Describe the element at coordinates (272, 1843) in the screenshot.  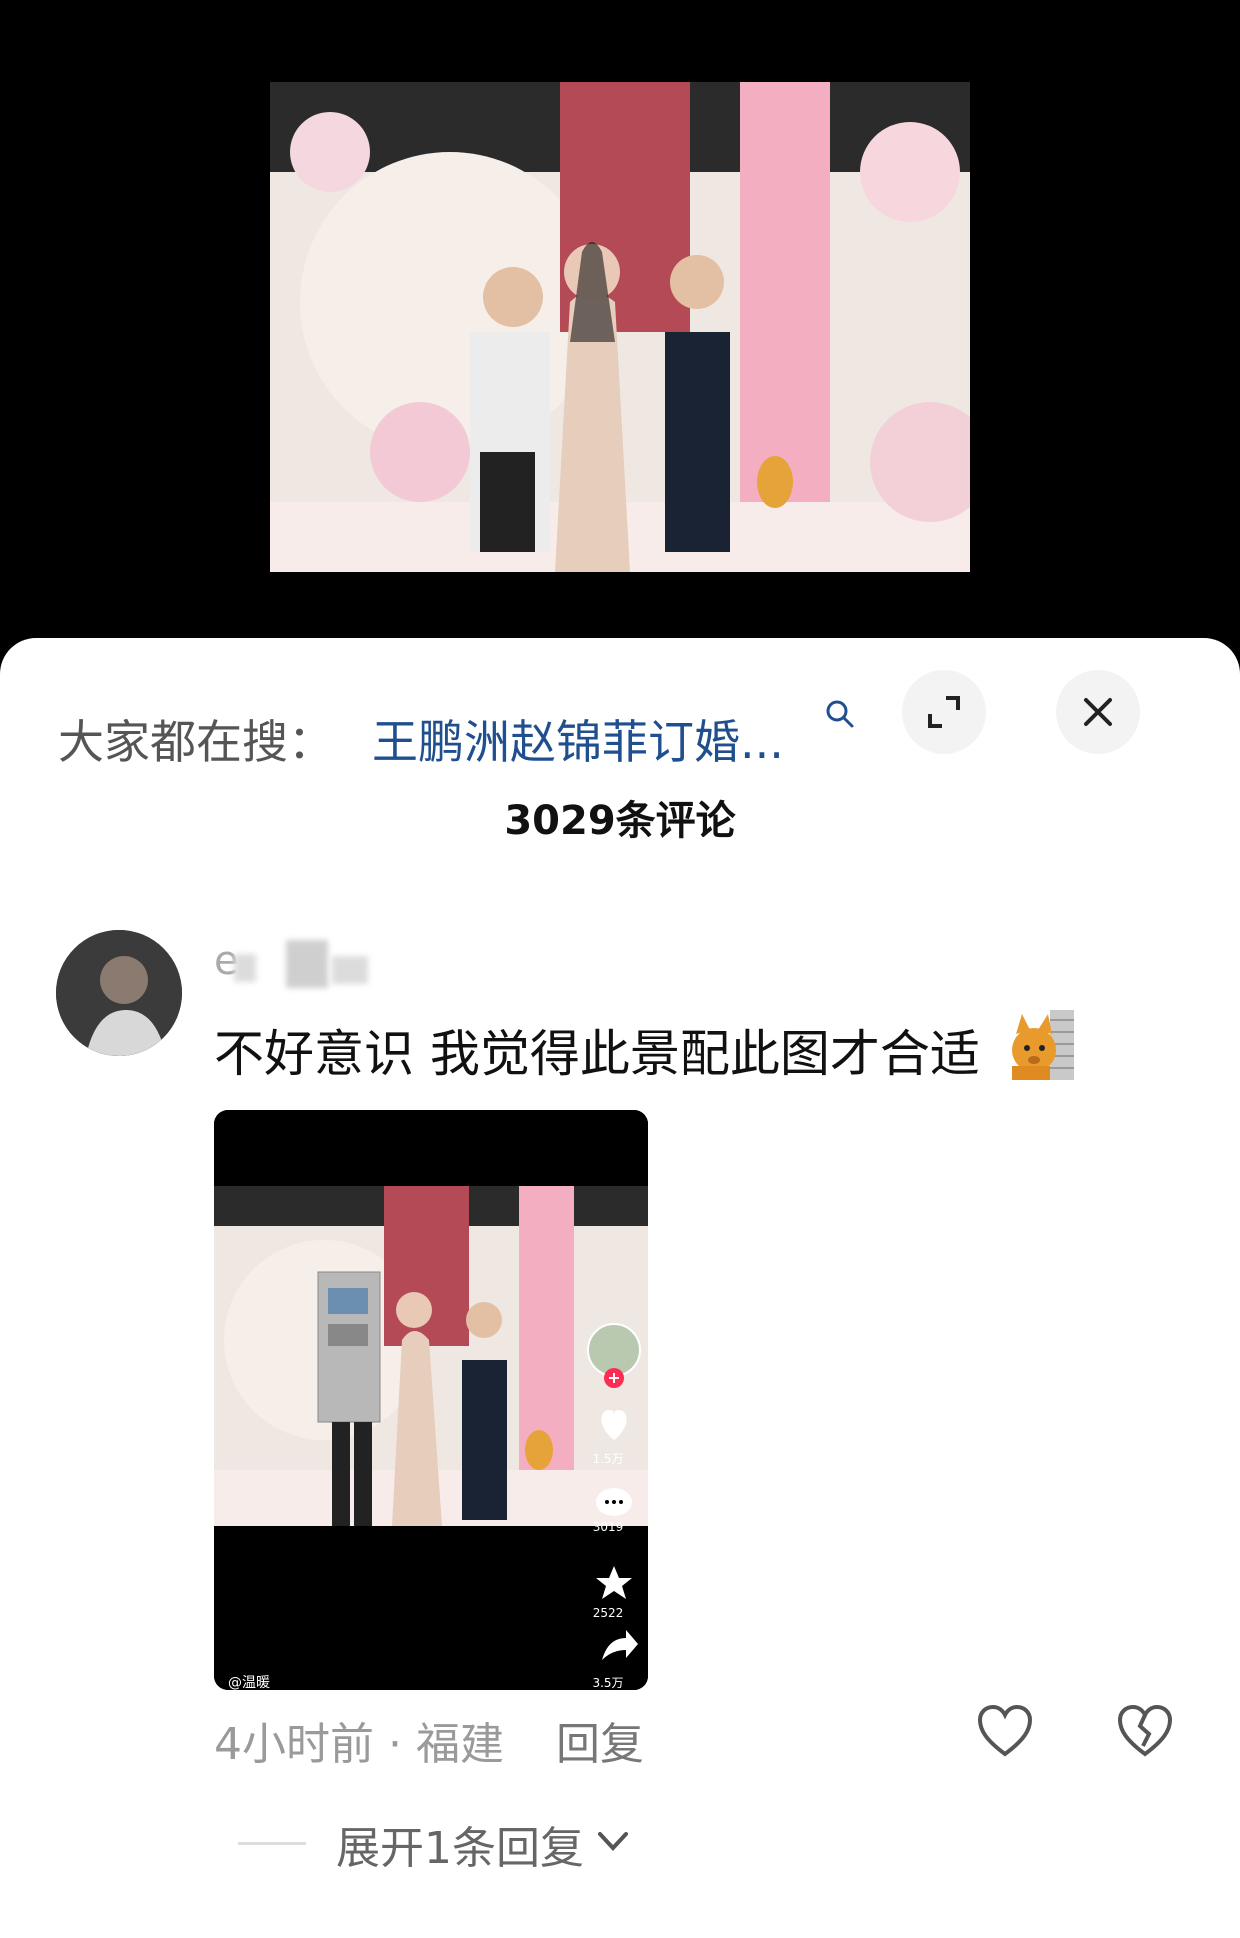
I see `replies-divider` at that location.